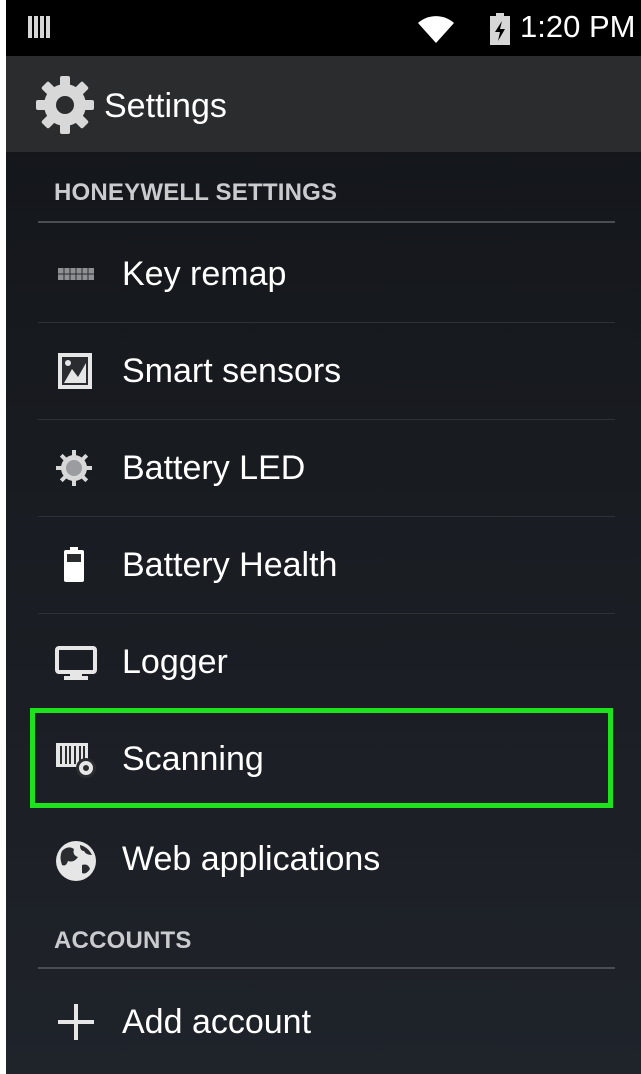 The width and height of the screenshot is (641, 1074). What do you see at coordinates (175, 662) in the screenshot?
I see `settings-item-label: Logger` at bounding box center [175, 662].